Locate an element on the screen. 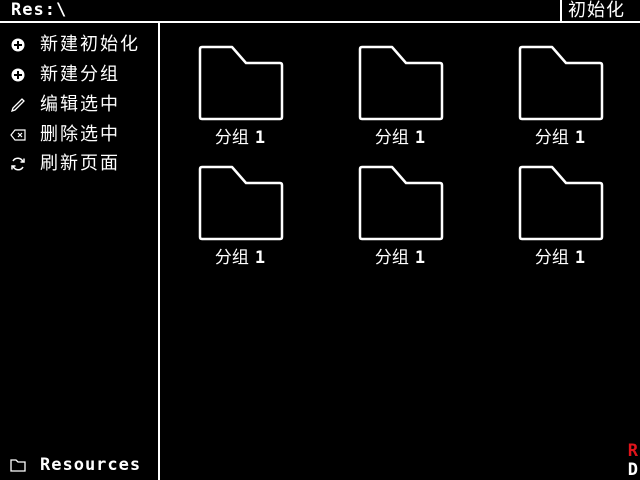 Image resolution: width=640 pixels, height=480 pixels. sidebar-item-label: 新建初始化 is located at coordinates (90, 44).